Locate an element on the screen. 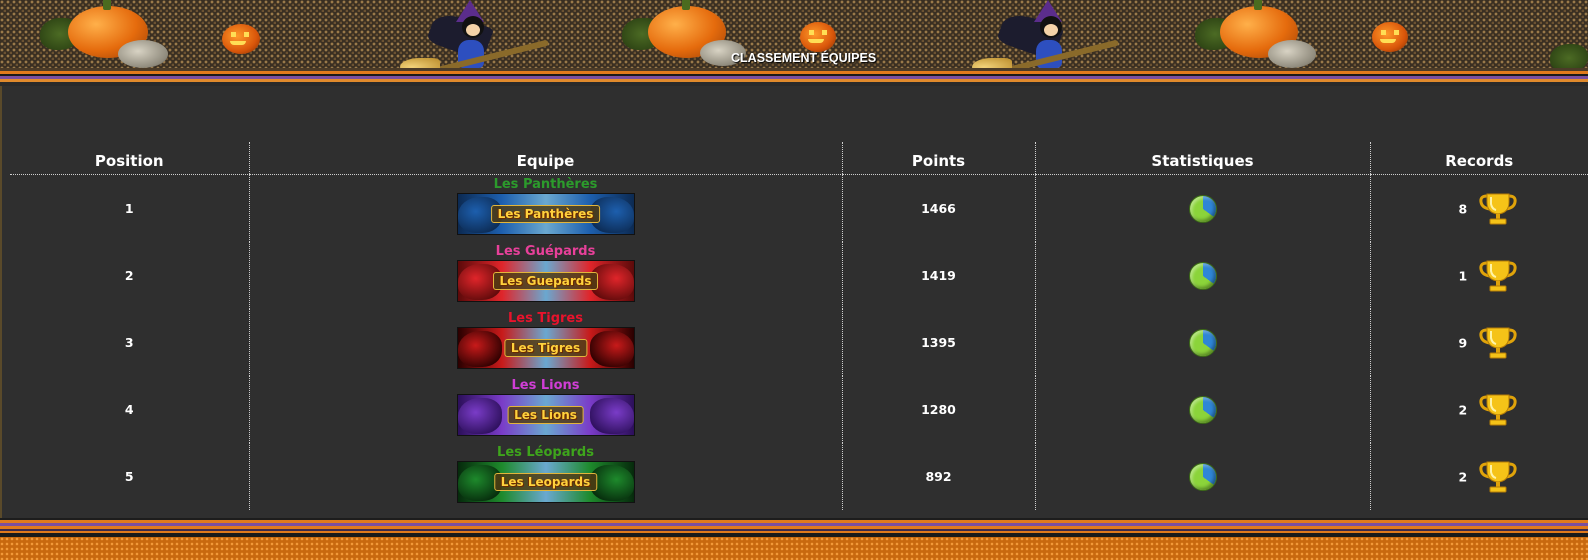 Image resolution: width=1588 pixels, height=560 pixels. team-banner-image: Les Panthères is located at coordinates (545, 213).